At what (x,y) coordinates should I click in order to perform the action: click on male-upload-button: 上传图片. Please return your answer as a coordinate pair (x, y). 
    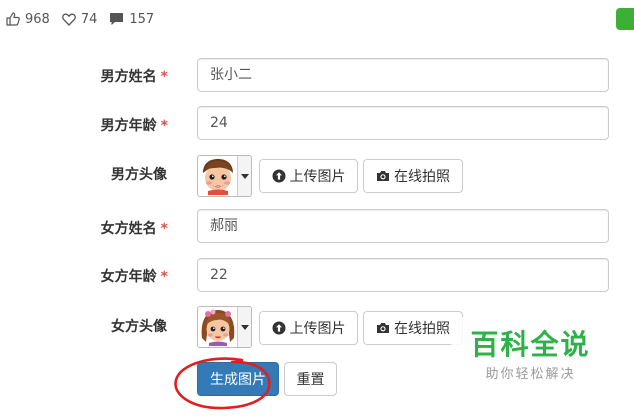
    Looking at the image, I should click on (308, 176).